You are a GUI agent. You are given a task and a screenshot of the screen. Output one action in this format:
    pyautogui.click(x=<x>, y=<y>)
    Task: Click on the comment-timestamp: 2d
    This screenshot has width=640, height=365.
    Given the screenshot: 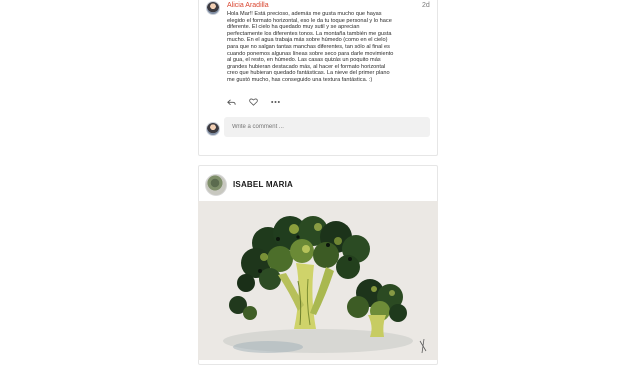 What is the action you would take?
    pyautogui.click(x=426, y=5)
    